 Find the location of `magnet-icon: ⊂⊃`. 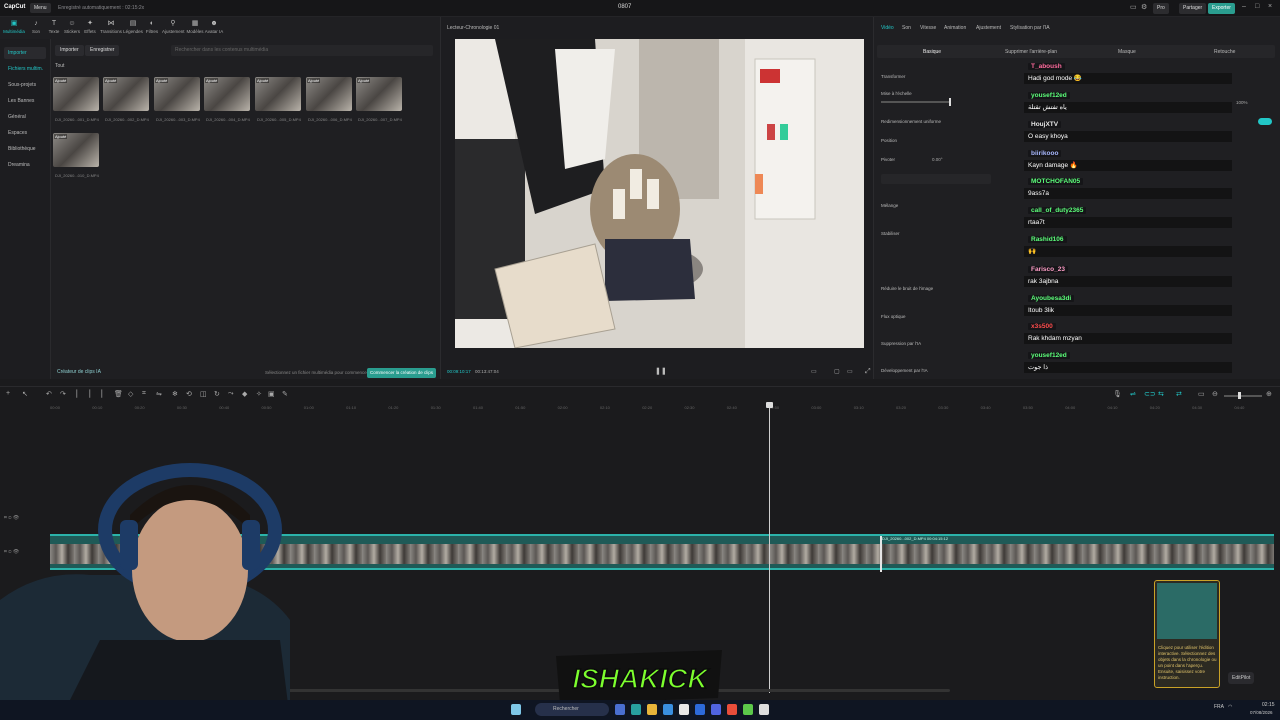

magnet-icon: ⊂⊃ is located at coordinates (1150, 394).